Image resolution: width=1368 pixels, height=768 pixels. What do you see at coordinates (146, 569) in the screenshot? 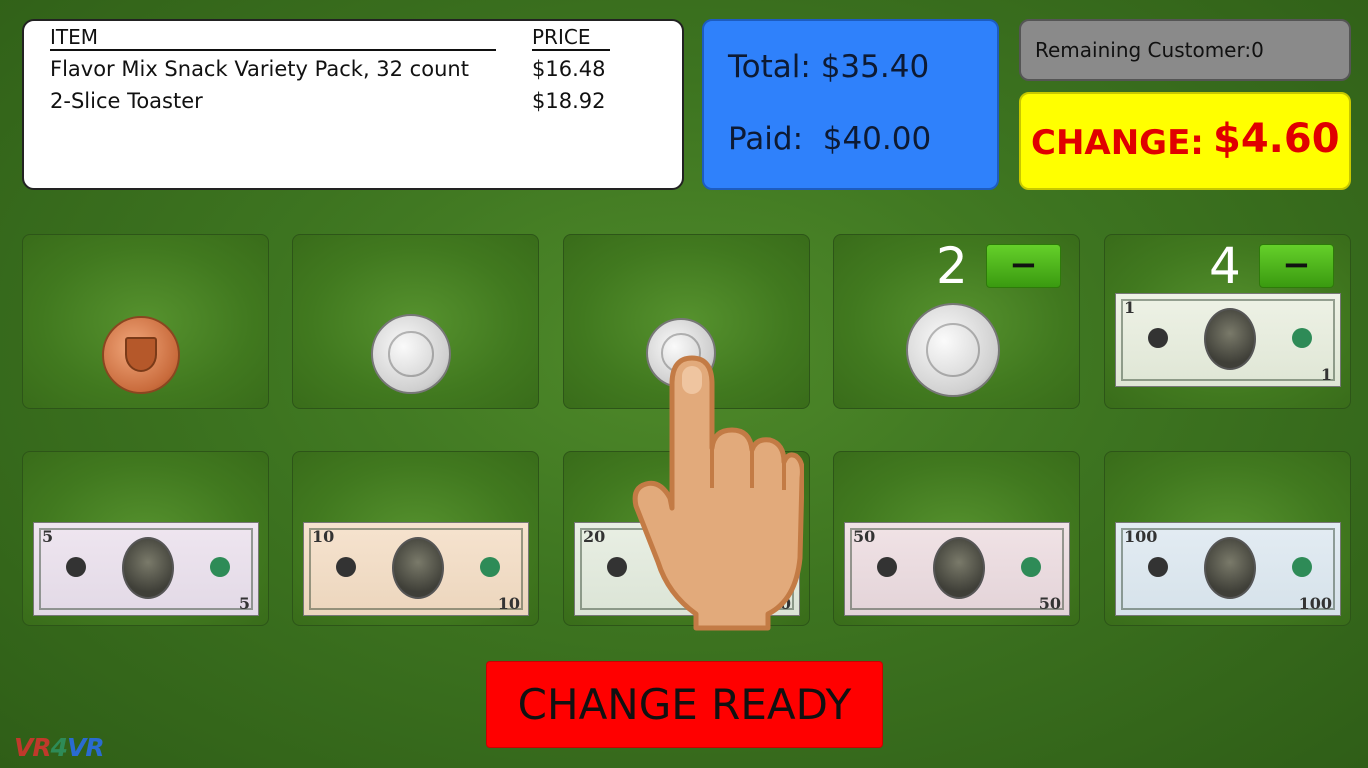
I see `five-dollar-bill-icon: 5 5` at bounding box center [146, 569].